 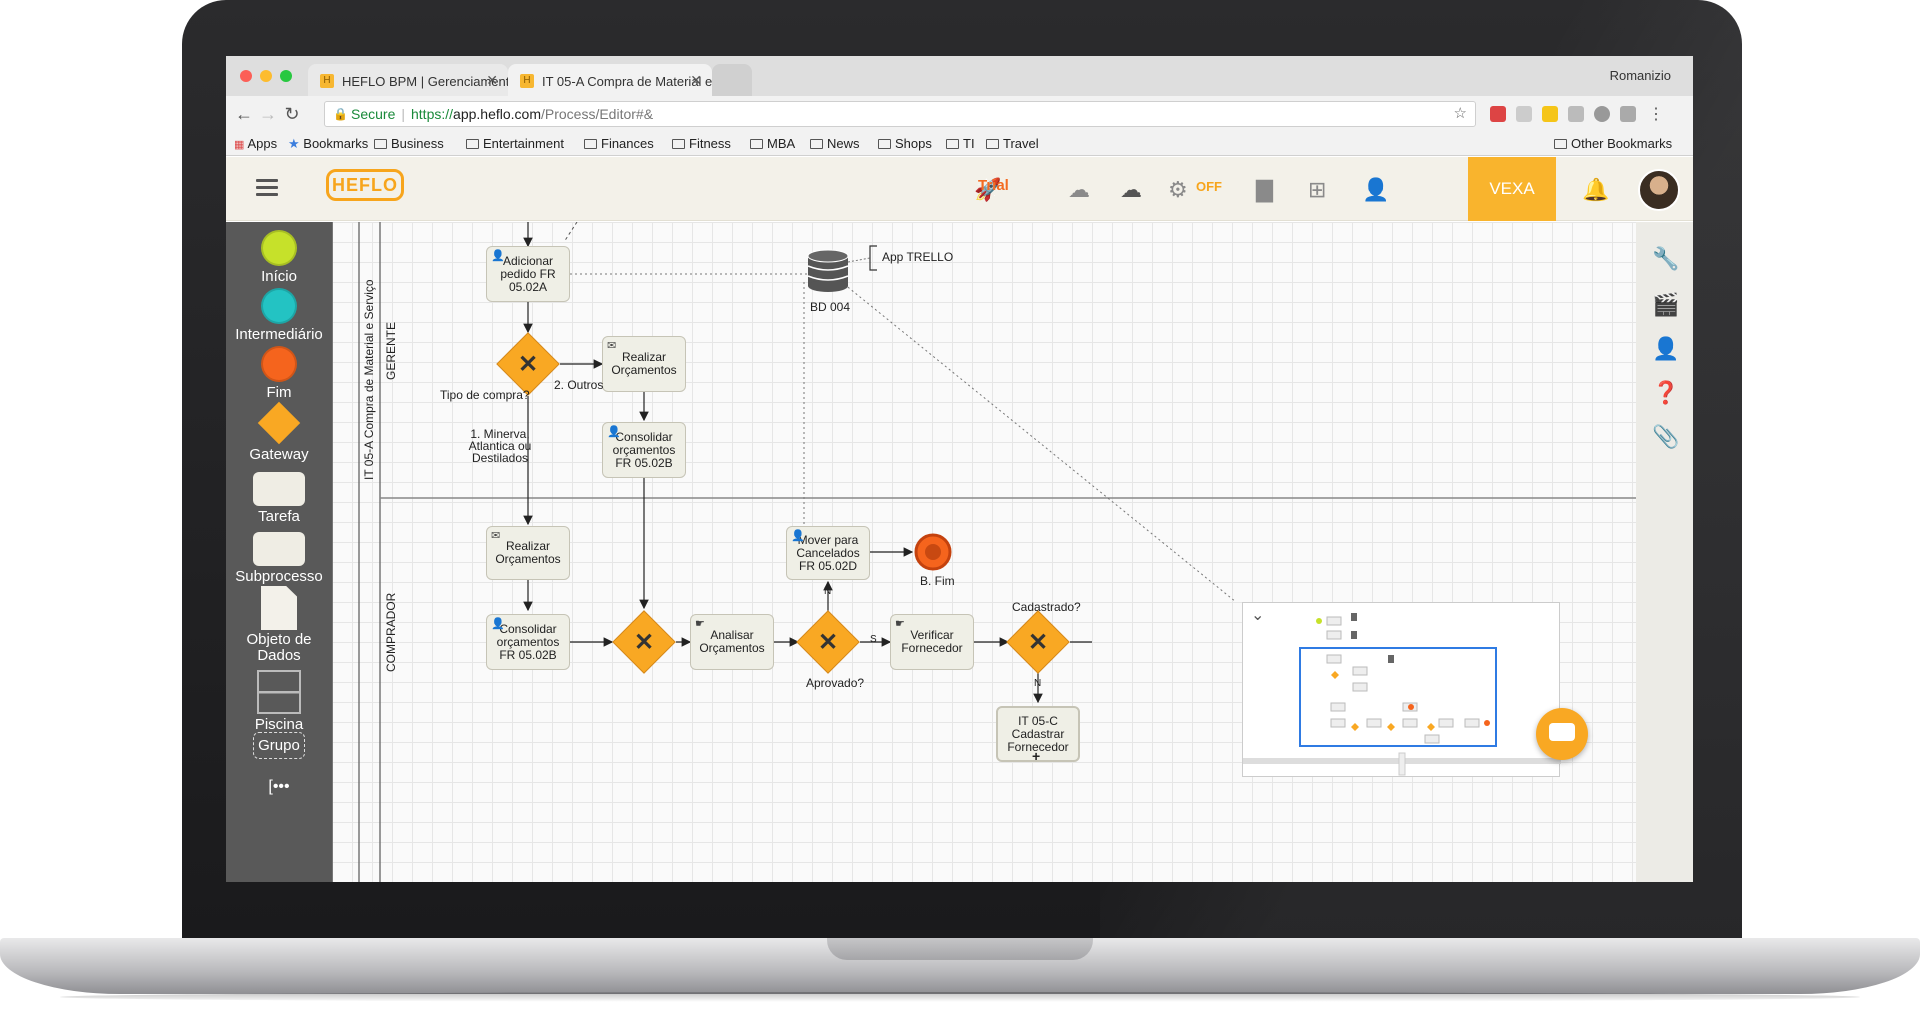 I want to click on palette-group: Grupo, so click(x=279, y=745).